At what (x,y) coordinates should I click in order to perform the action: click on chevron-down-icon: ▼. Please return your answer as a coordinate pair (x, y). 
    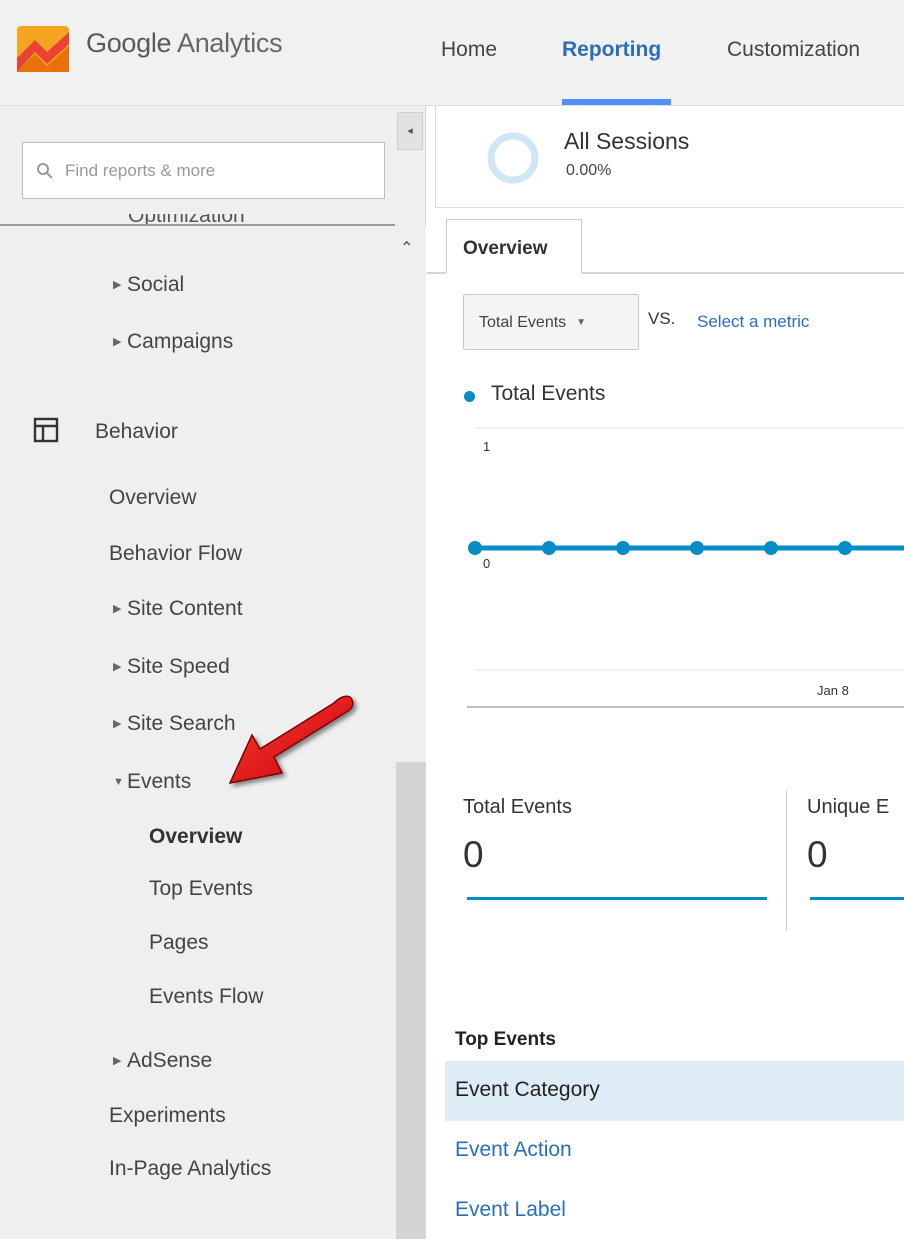
    Looking at the image, I should click on (581, 322).